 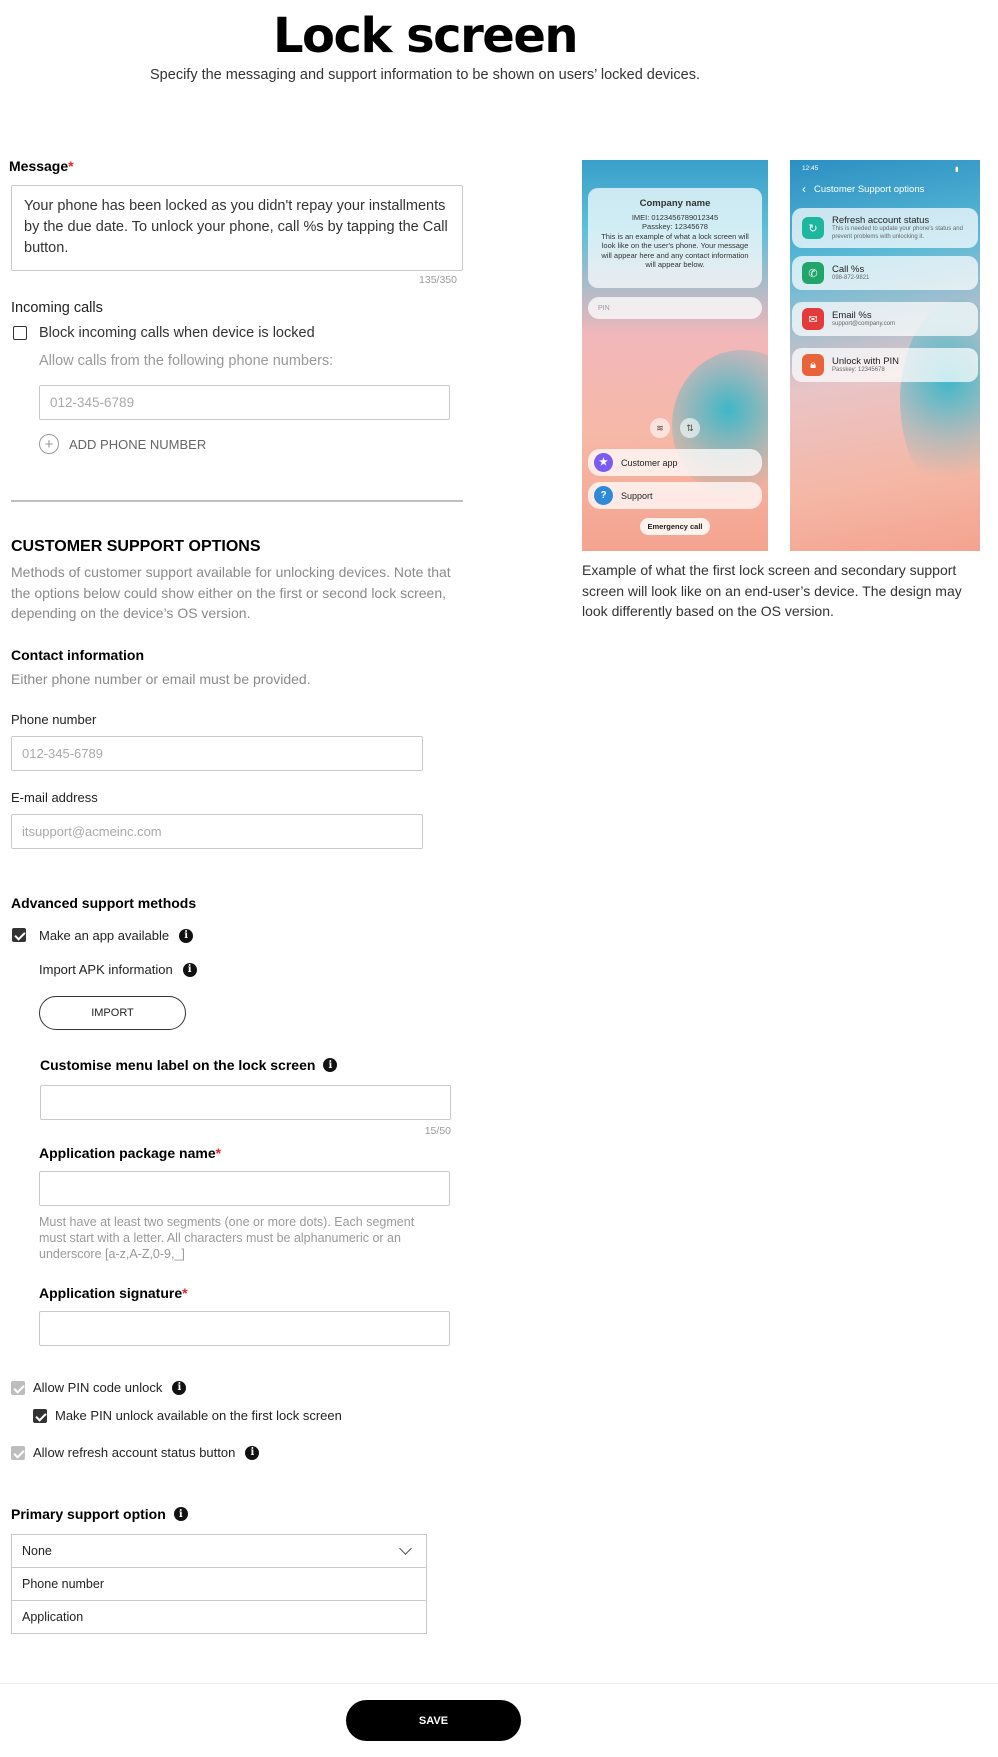 What do you see at coordinates (848, 269) in the screenshot?
I see `option-title: Call %s` at bounding box center [848, 269].